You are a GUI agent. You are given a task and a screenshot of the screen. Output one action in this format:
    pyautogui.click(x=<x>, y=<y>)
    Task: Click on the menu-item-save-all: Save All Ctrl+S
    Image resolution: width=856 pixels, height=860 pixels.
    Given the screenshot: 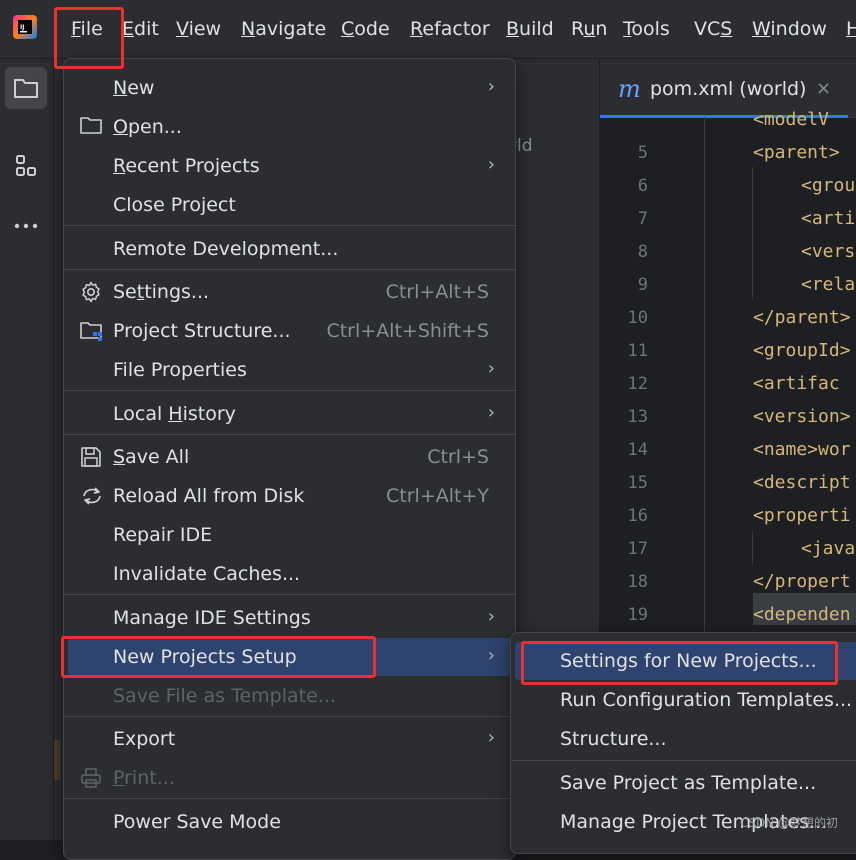 What is the action you would take?
    pyautogui.click(x=289, y=457)
    